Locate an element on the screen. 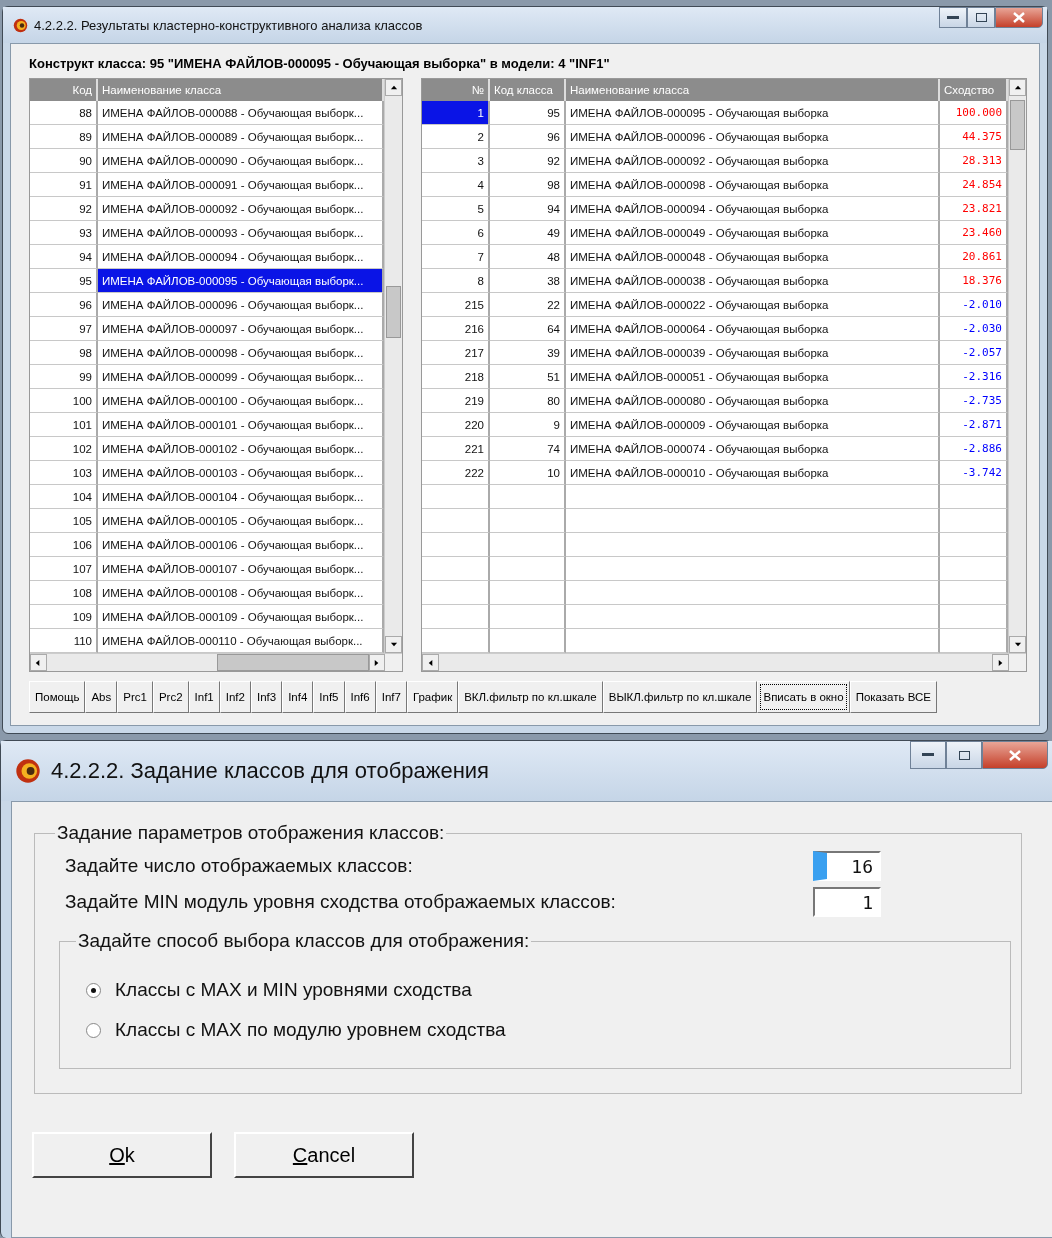 Image resolution: width=1052 pixels, height=1238 pixels. table-cell: 98 is located at coordinates (528, 185).